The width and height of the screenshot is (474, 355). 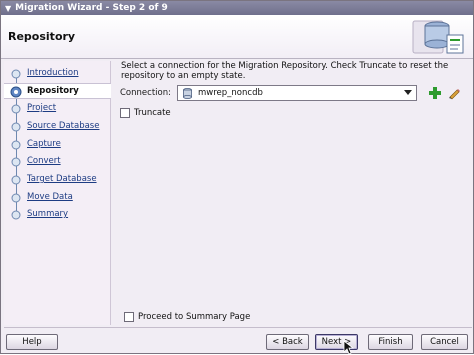 What do you see at coordinates (52, 73) in the screenshot?
I see `step-label: Introduction` at bounding box center [52, 73].